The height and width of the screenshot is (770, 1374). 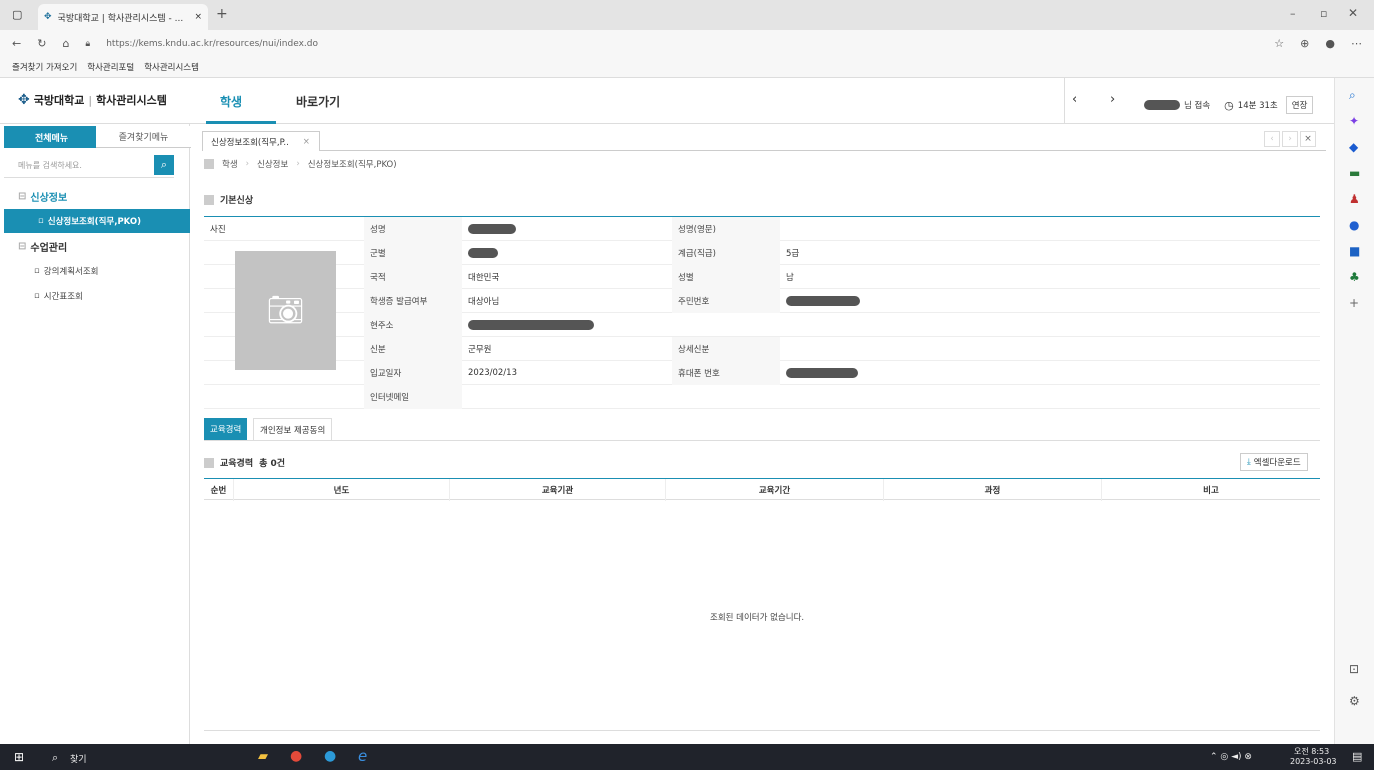 I want to click on photo-label: 사진, so click(x=218, y=230).